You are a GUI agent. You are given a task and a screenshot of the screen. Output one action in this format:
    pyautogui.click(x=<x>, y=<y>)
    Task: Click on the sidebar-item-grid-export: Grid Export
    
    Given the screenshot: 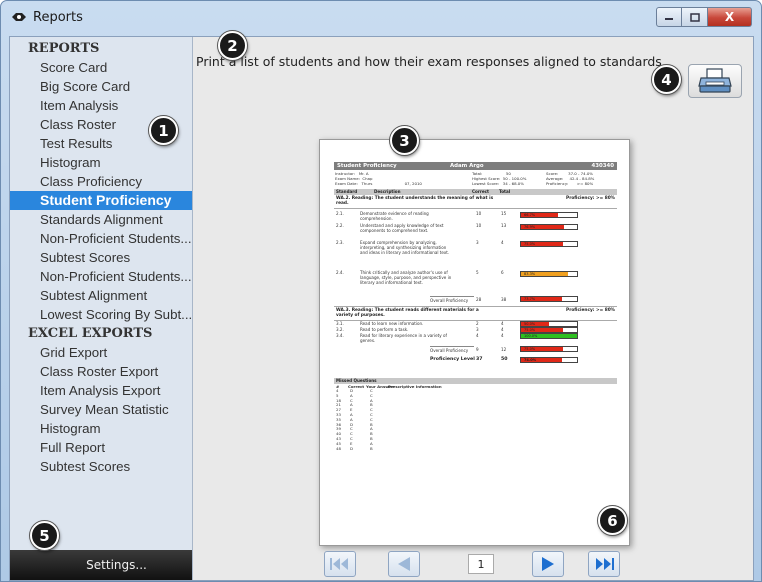 What is the action you would take?
    pyautogui.click(x=101, y=352)
    